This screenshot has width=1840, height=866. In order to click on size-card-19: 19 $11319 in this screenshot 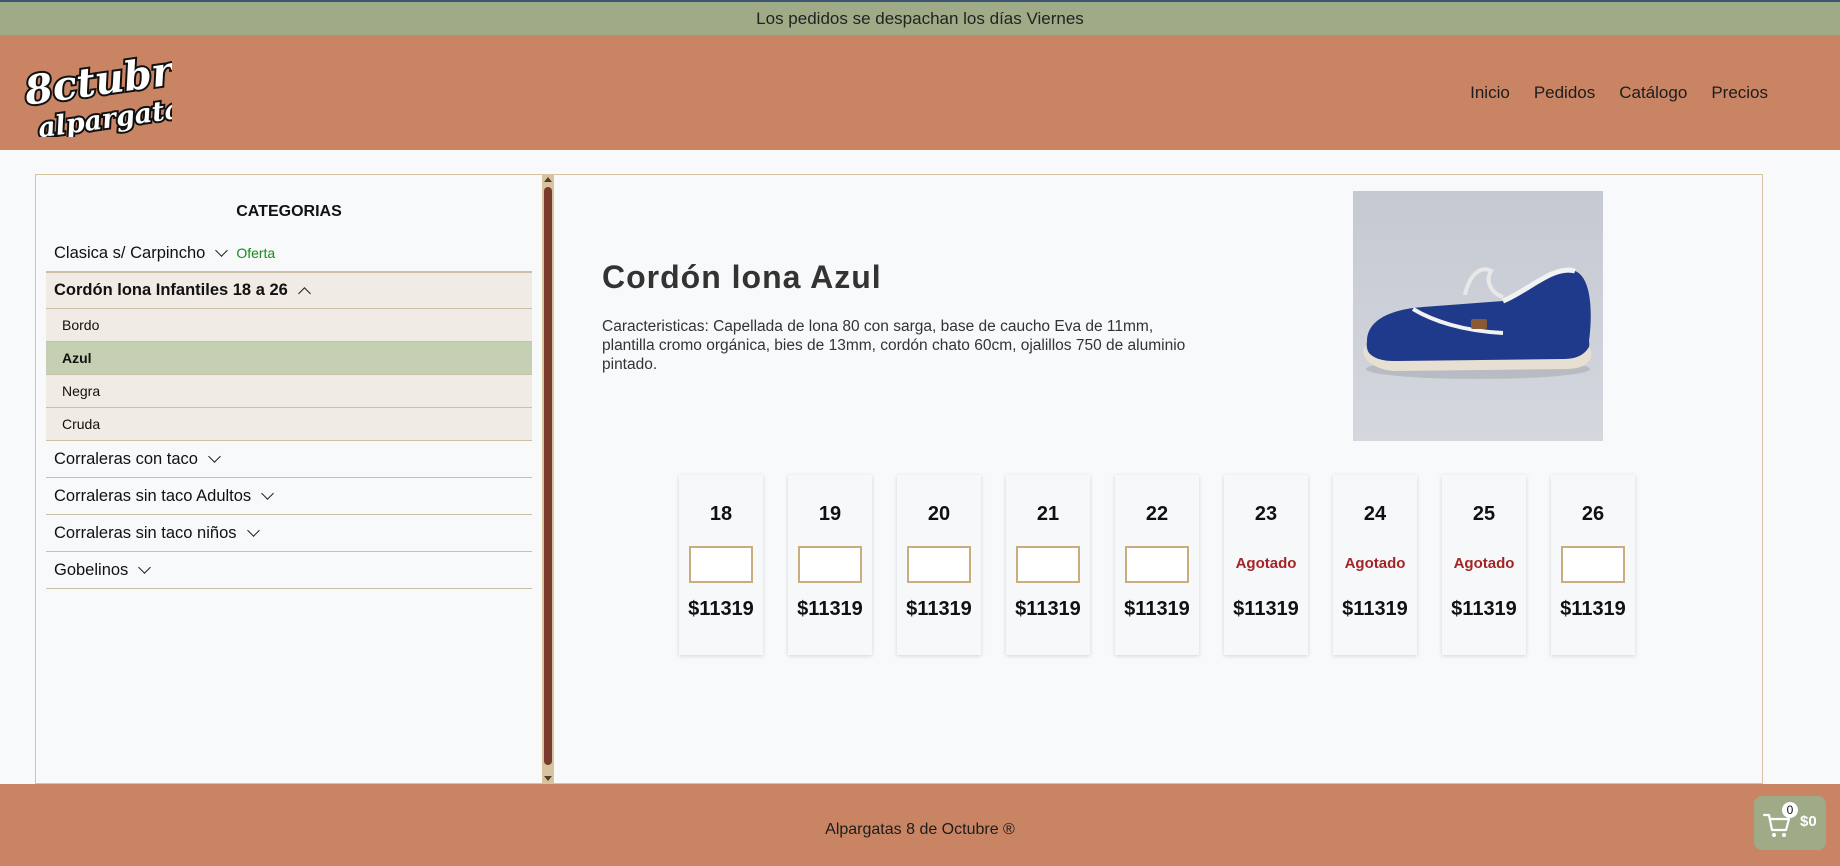, I will do `click(830, 565)`.